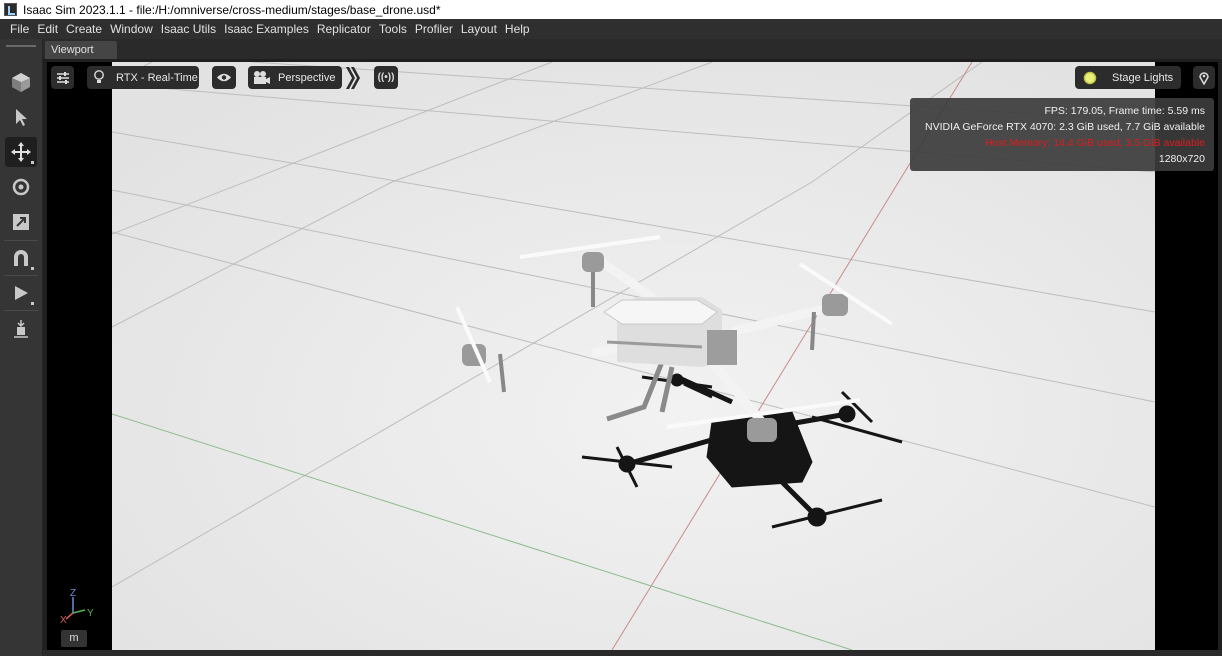 The image size is (1222, 656). What do you see at coordinates (21, 152) in the screenshot?
I see `move-tool-icon` at bounding box center [21, 152].